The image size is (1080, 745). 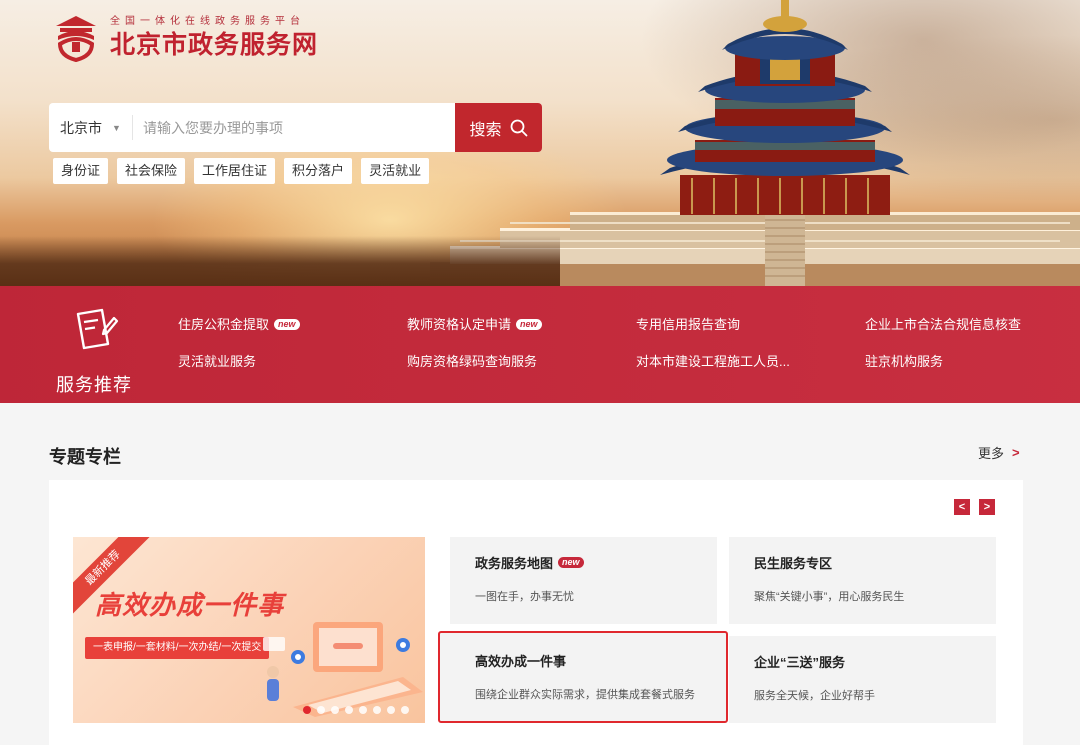 I want to click on hot-tag: 积分落户, so click(x=318, y=171).